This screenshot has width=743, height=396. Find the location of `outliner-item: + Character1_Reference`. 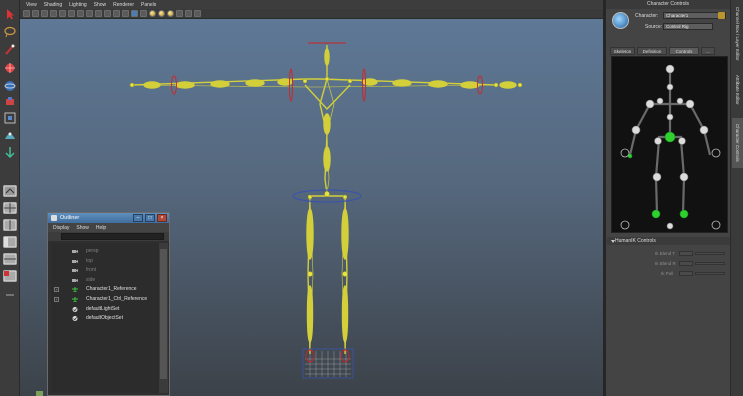

outliner-item: + Character1_Reference is located at coordinates (105, 289).